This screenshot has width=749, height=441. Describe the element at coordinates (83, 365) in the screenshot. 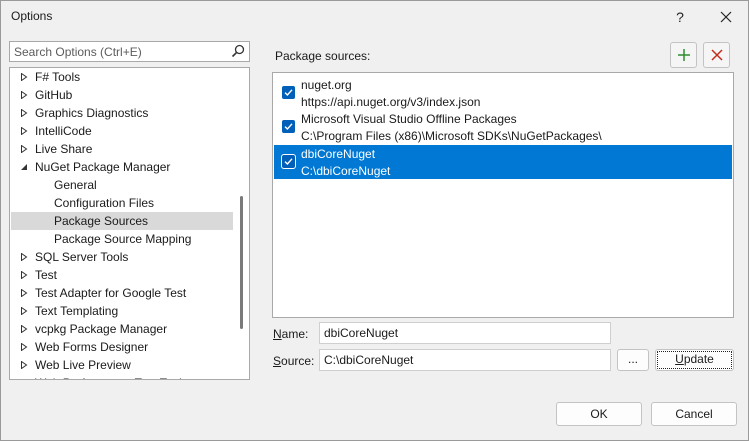

I see `tree-item-label: Web Live Preview` at that location.